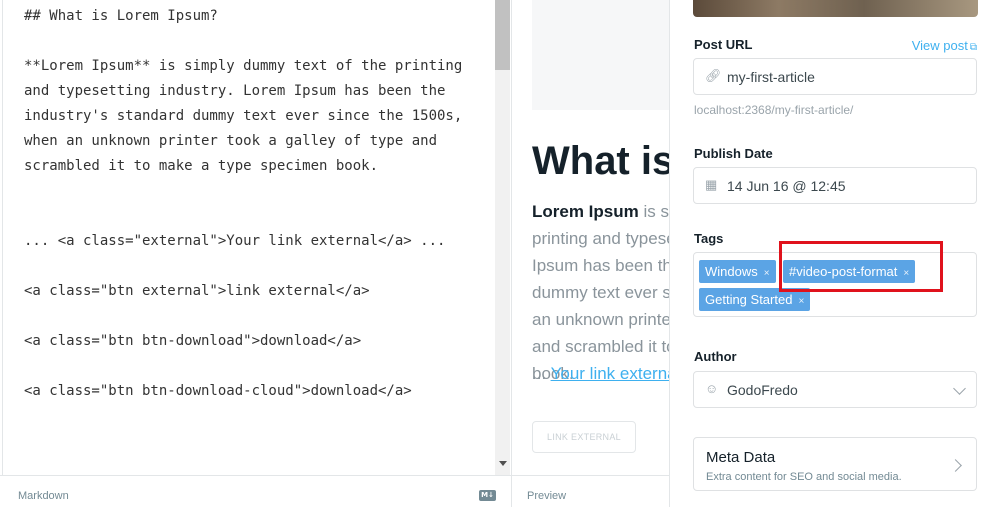 This screenshot has height=507, width=993. I want to click on tag-label: Windows, so click(731, 271).